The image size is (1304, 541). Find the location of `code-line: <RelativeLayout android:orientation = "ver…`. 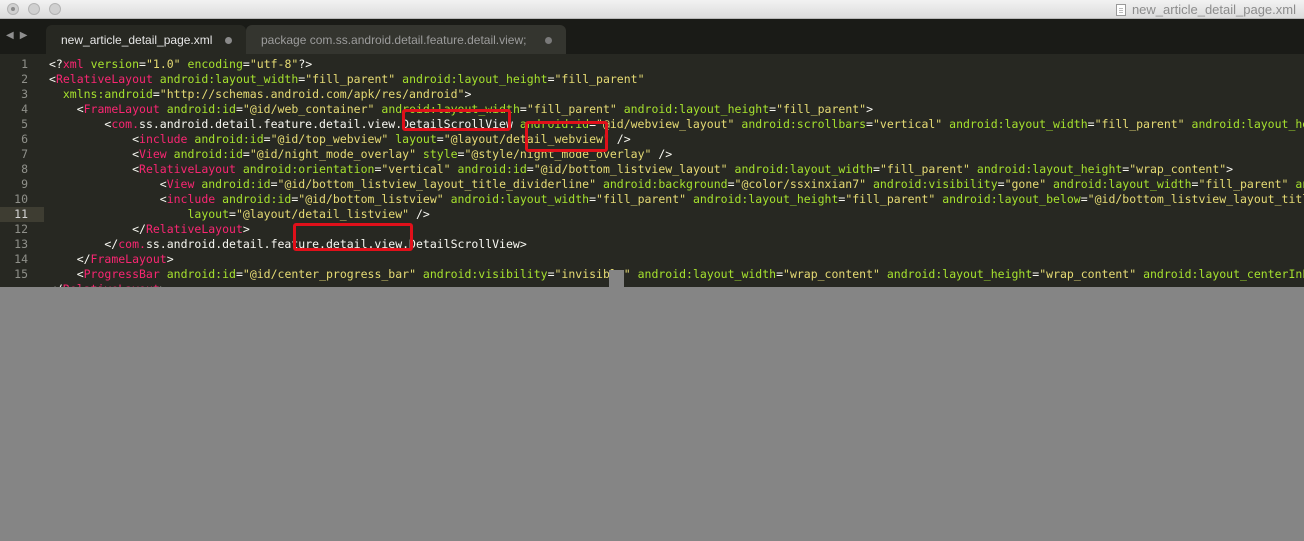

code-line: <RelativeLayout android:orientation = "ver… is located at coordinates (641, 169).